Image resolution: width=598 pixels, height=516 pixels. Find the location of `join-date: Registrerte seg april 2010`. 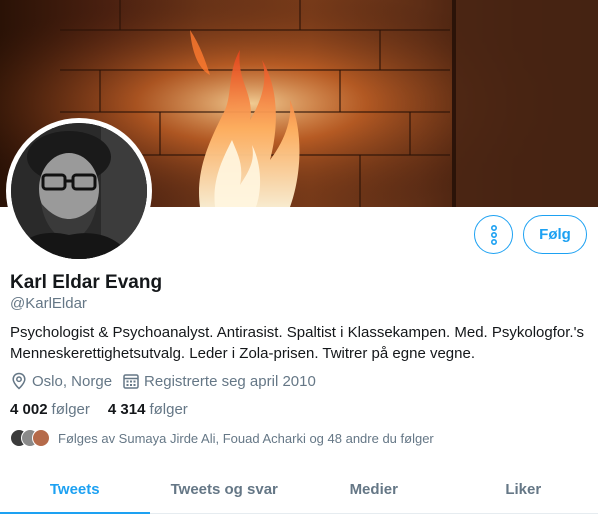

join-date: Registrerte seg april 2010 is located at coordinates (219, 381).